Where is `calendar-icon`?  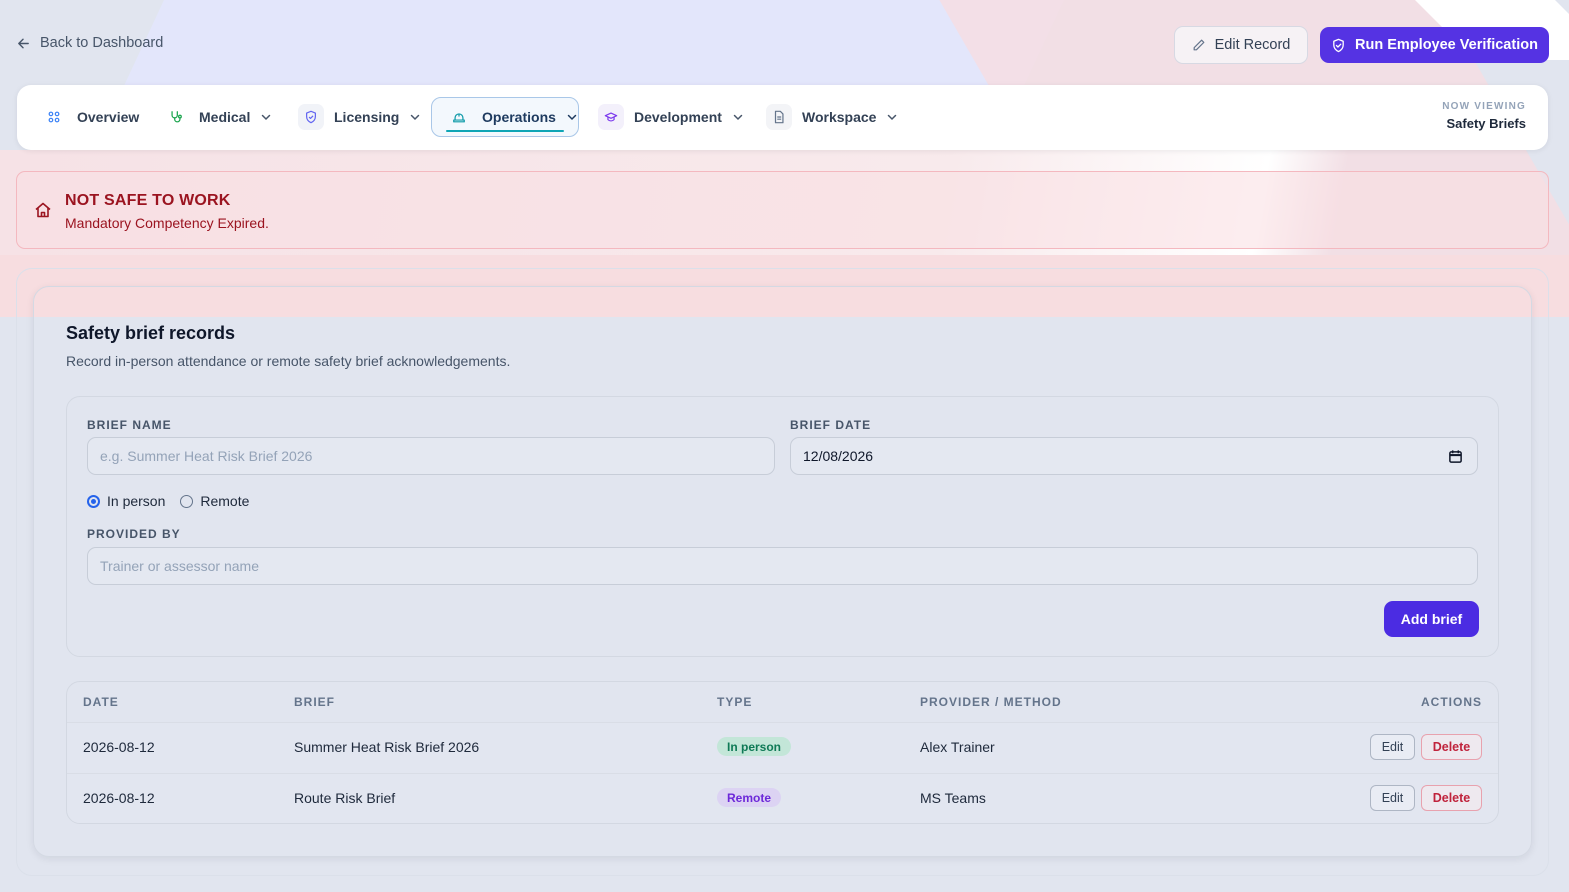 calendar-icon is located at coordinates (1455, 456).